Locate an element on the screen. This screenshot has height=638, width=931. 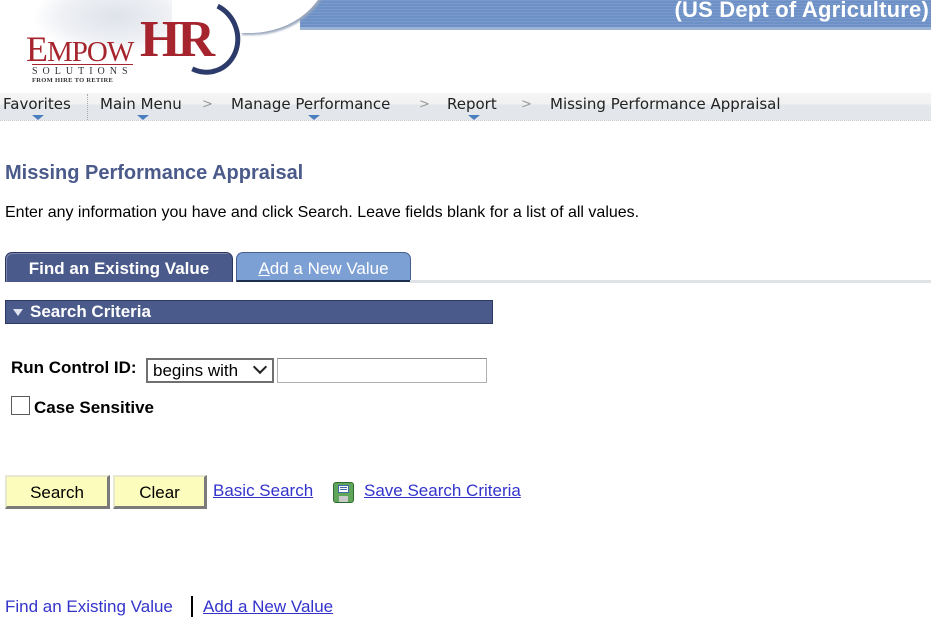
tab-find-existing-value: Find an Existing Value is located at coordinates (119, 267).